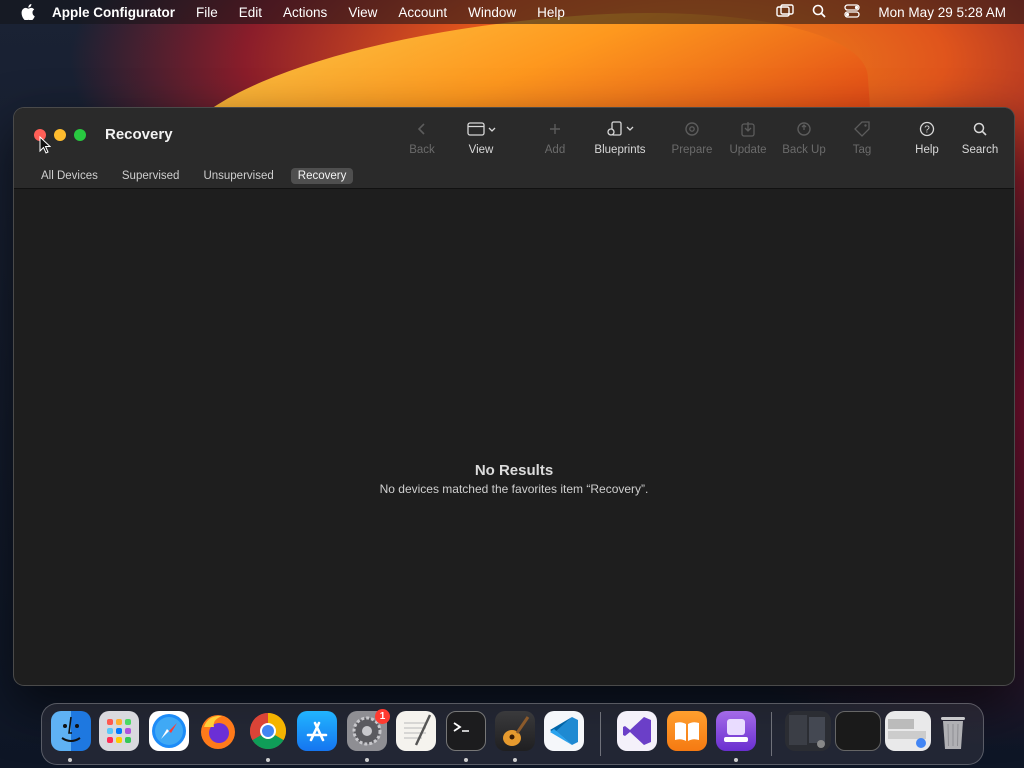 Image resolution: width=1024 pixels, height=768 pixels. Describe the element at coordinates (119, 731) in the screenshot. I see `launchpad-icon` at that location.